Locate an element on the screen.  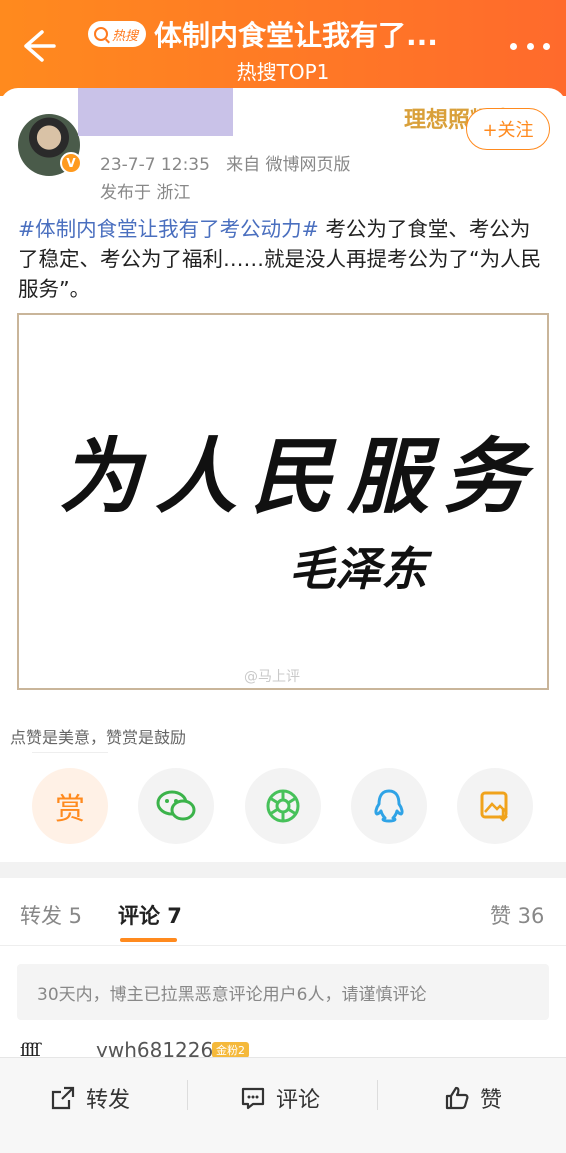
active-tab-indicator is located at coordinates (148, 940).